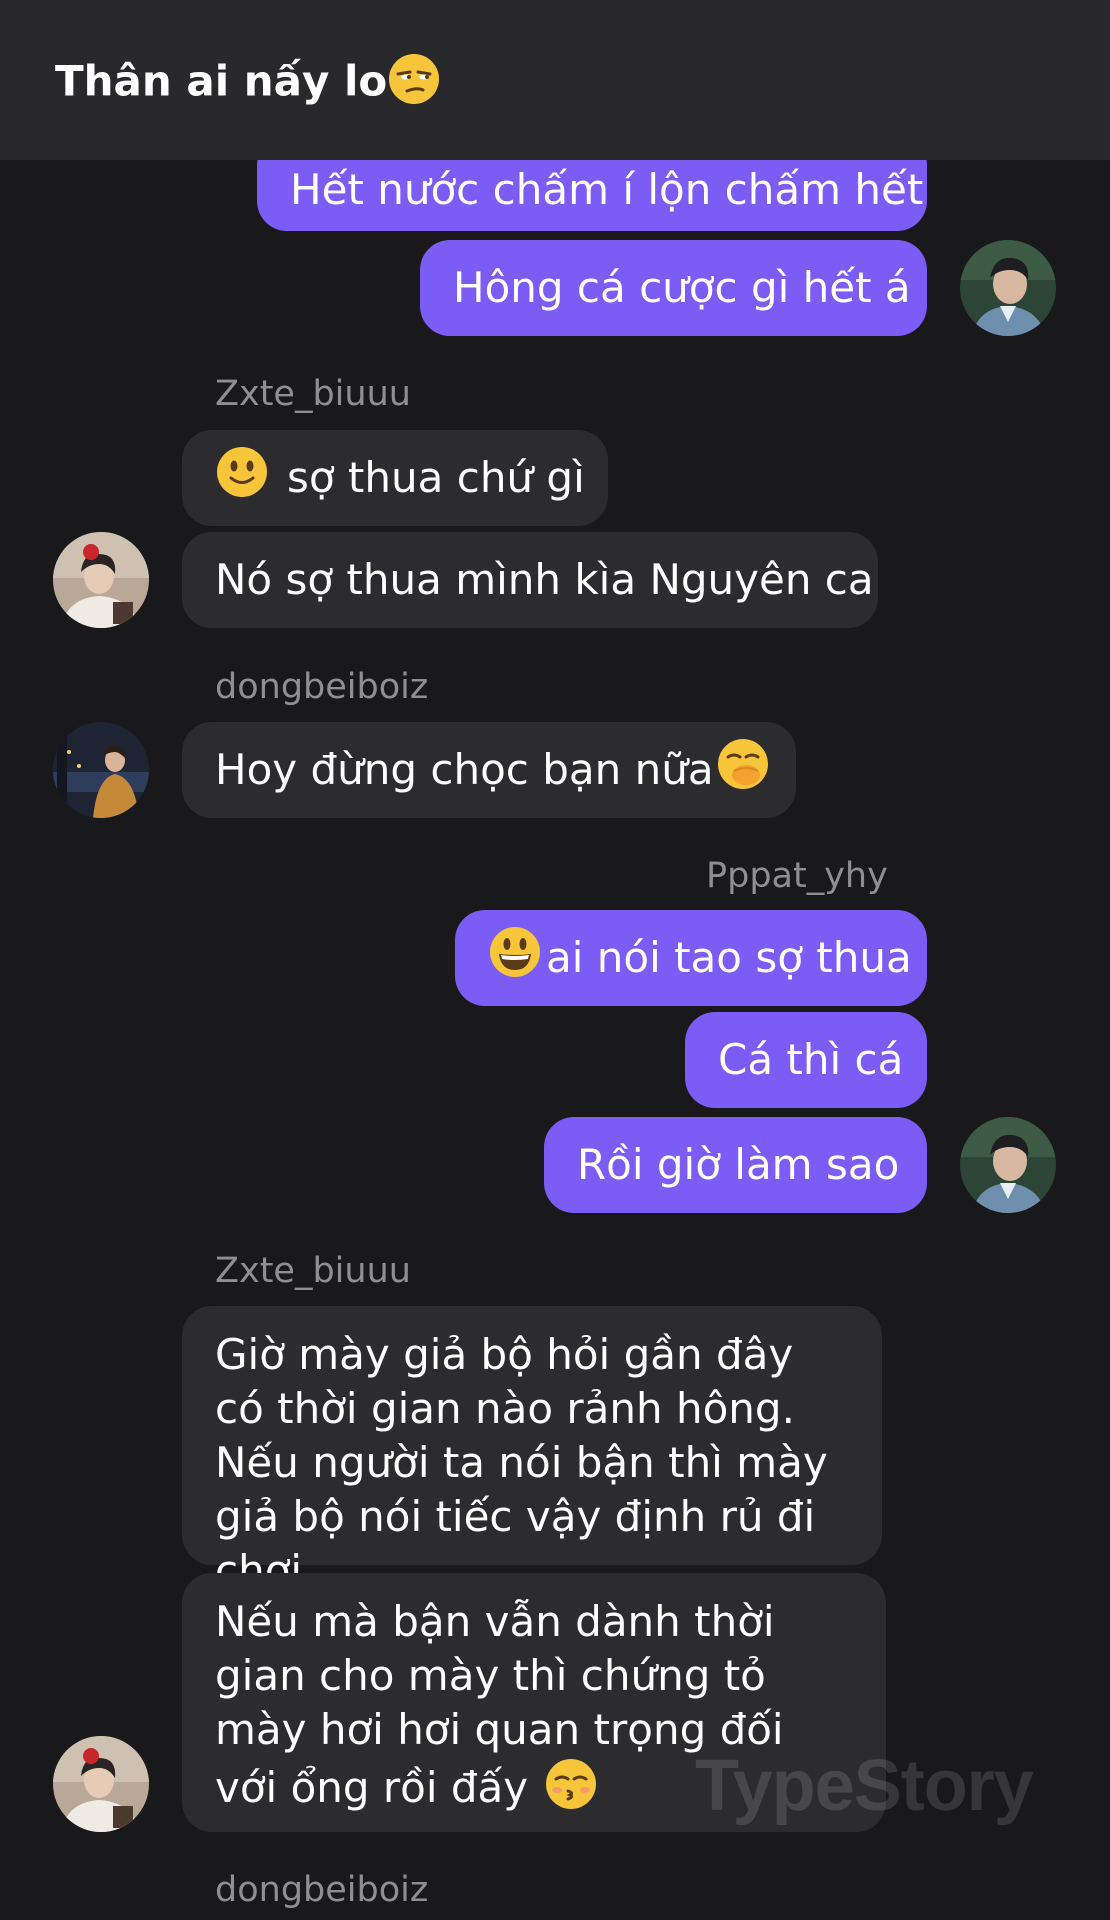 The image size is (1110, 1920). Describe the element at coordinates (607, 189) in the screenshot. I see `message-text: Hết nước chấm í lộn chấm hết` at that location.